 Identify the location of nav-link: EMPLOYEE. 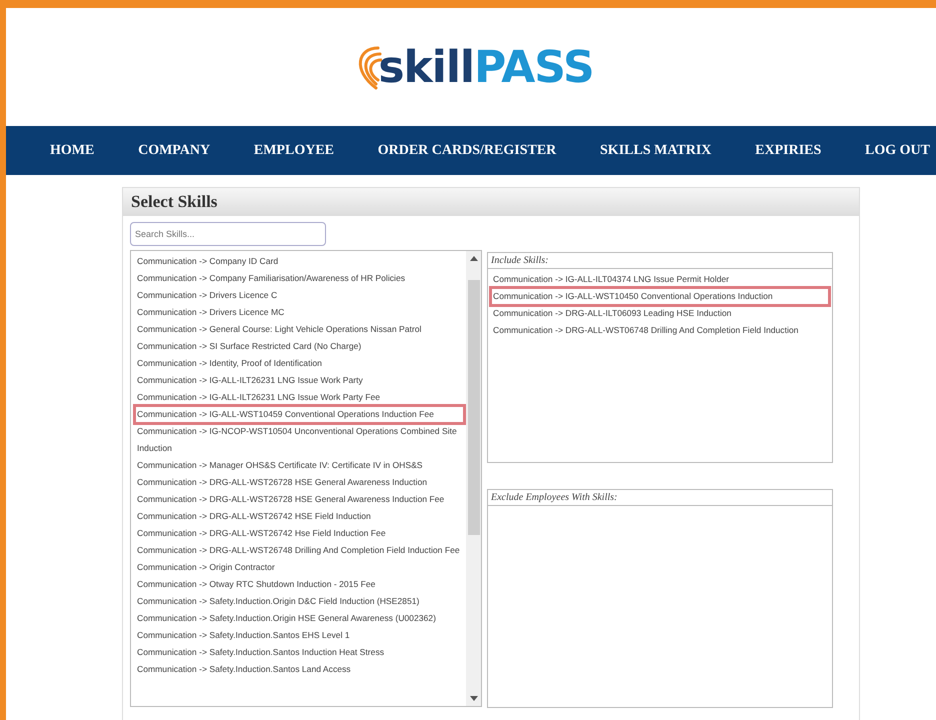
(294, 150).